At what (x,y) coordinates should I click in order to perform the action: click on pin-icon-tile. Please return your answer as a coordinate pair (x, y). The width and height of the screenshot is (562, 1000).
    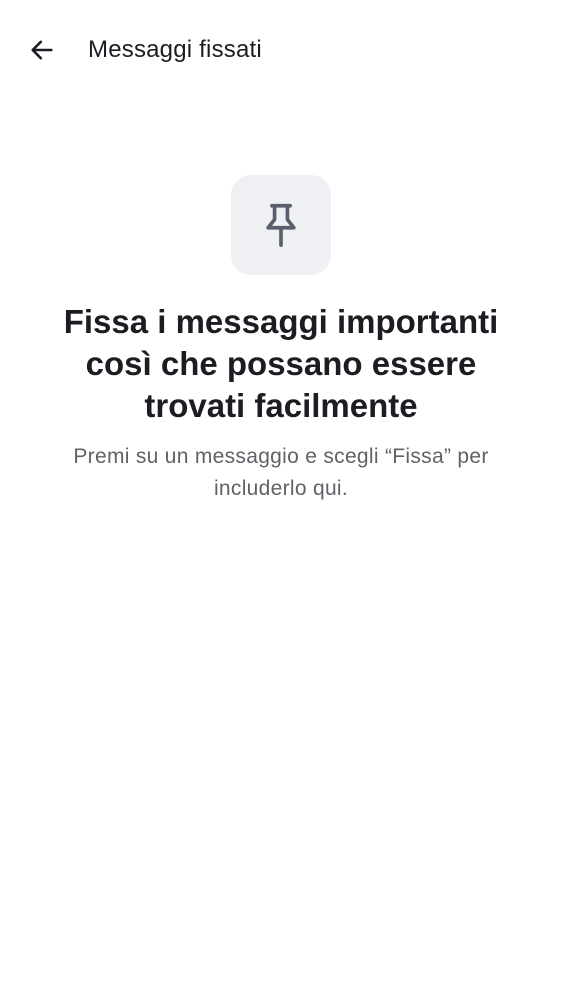
    Looking at the image, I should click on (281, 225).